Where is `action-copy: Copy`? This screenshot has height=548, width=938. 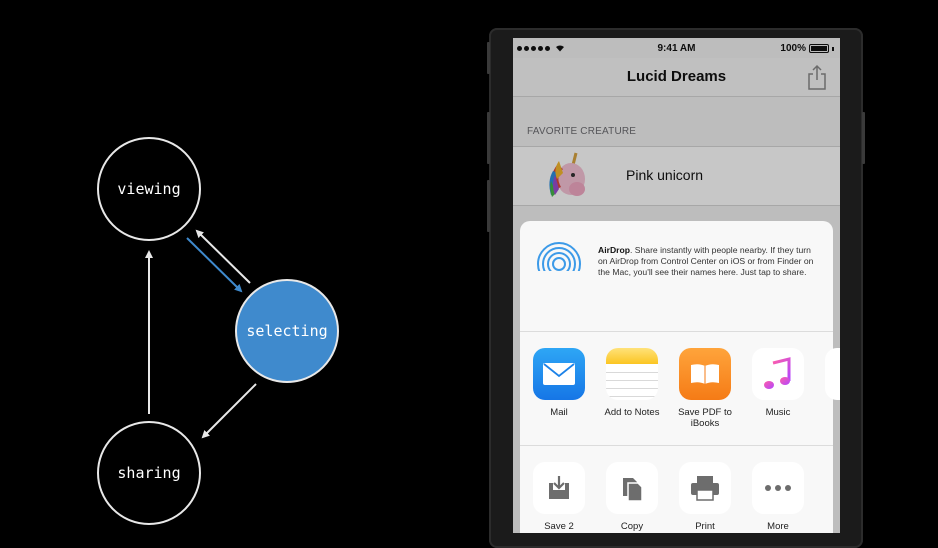 action-copy: Copy is located at coordinates (632, 497).